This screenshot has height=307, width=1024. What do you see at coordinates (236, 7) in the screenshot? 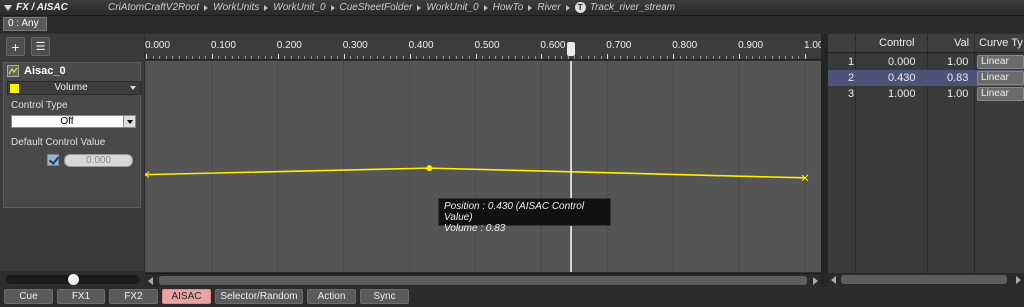
I see `breadcrumb-item: WorkUnits` at bounding box center [236, 7].